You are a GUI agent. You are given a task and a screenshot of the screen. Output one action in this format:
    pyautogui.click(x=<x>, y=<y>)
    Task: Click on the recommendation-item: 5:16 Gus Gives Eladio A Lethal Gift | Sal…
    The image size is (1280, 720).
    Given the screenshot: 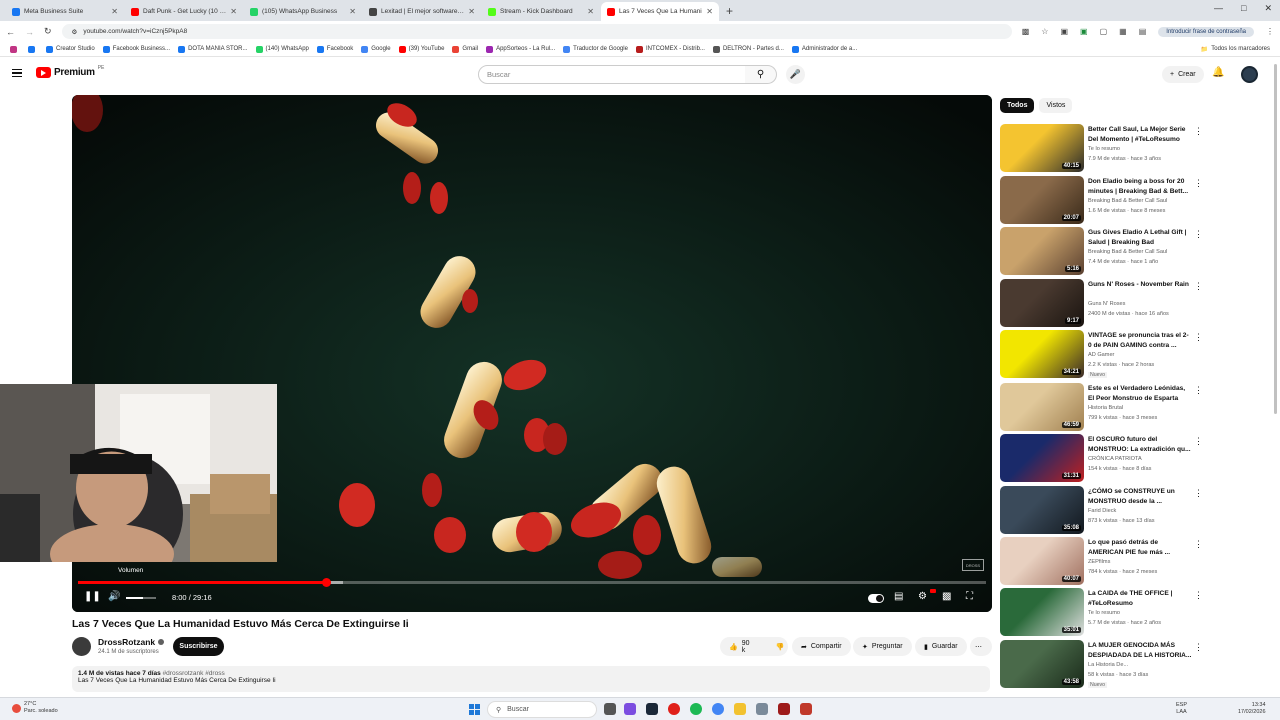 What is the action you would take?
    pyautogui.click(x=1135, y=251)
    